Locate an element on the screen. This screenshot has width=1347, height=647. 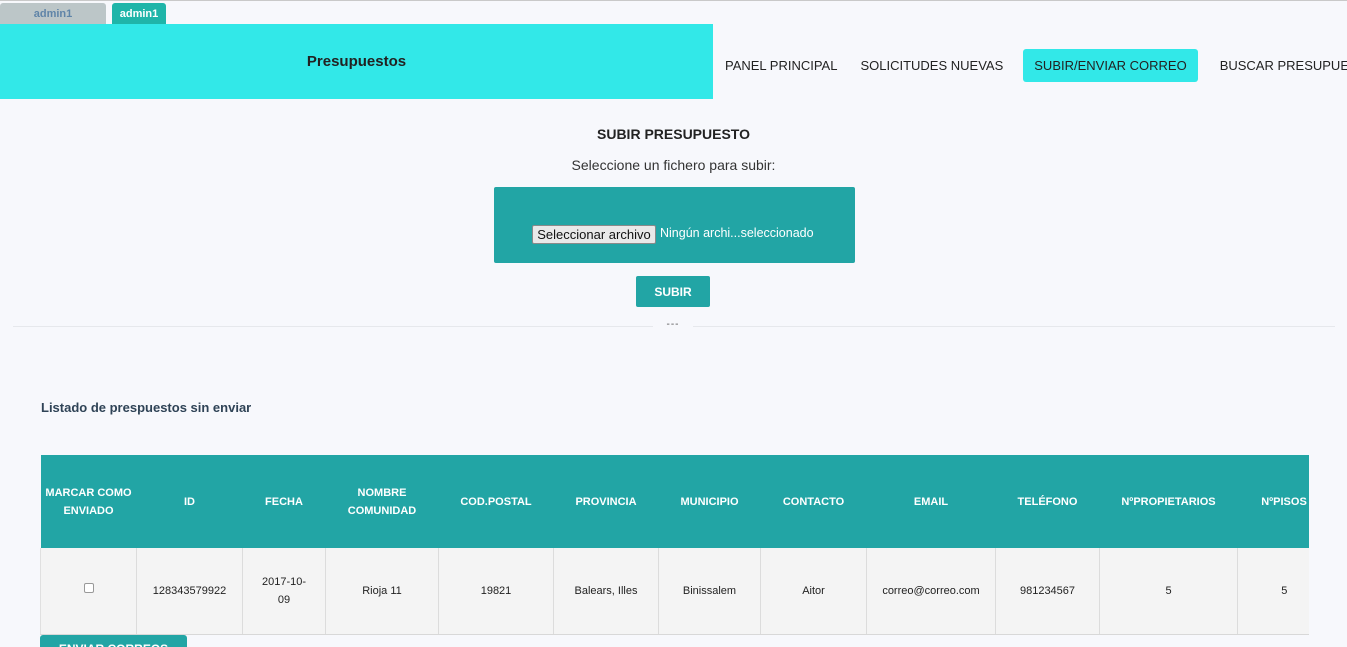
app-title: Presupuestos is located at coordinates (356, 61).